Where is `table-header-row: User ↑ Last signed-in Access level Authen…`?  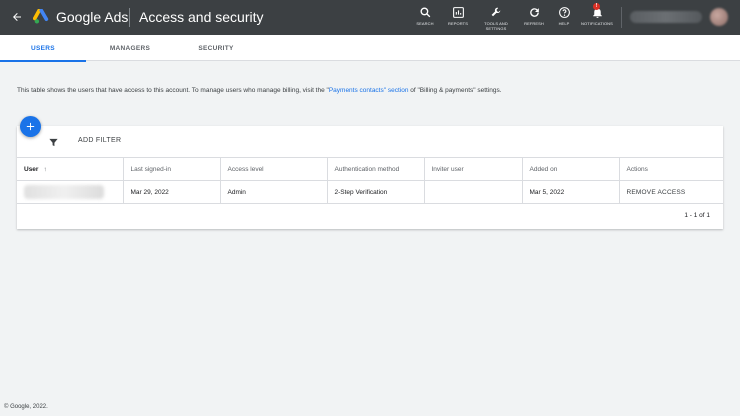
table-header-row: User ↑ Last signed-in Access level Authen… is located at coordinates (370, 169).